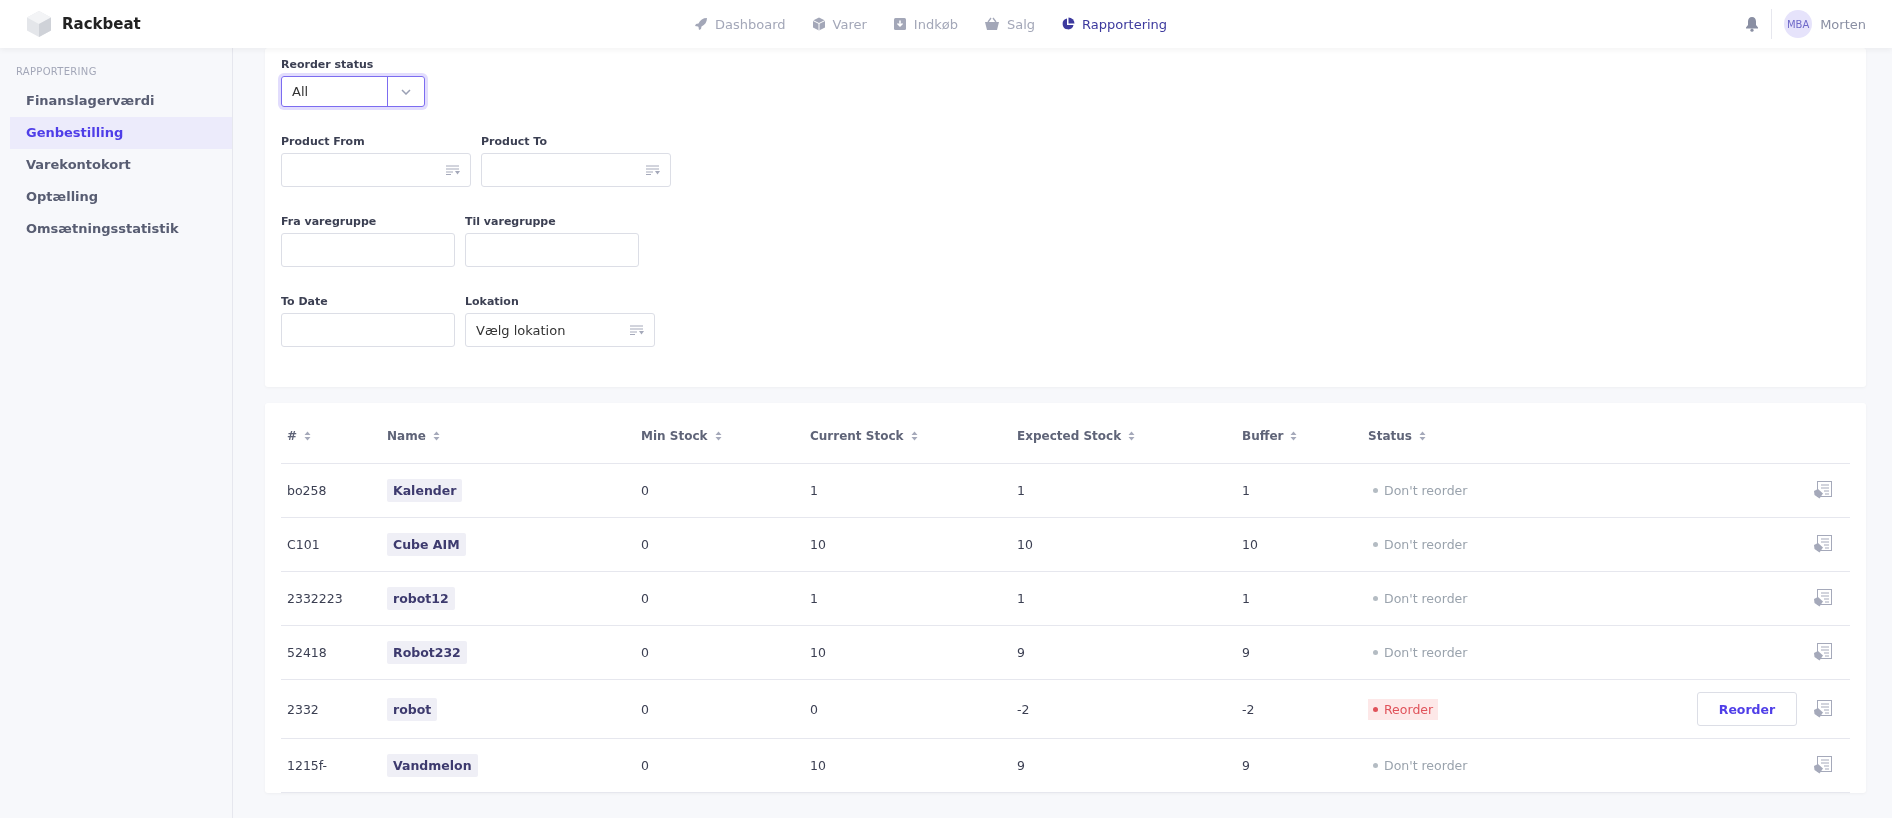  Describe the element at coordinates (121, 101) in the screenshot. I see `sidebar-item: Finanslagerværdi` at that location.